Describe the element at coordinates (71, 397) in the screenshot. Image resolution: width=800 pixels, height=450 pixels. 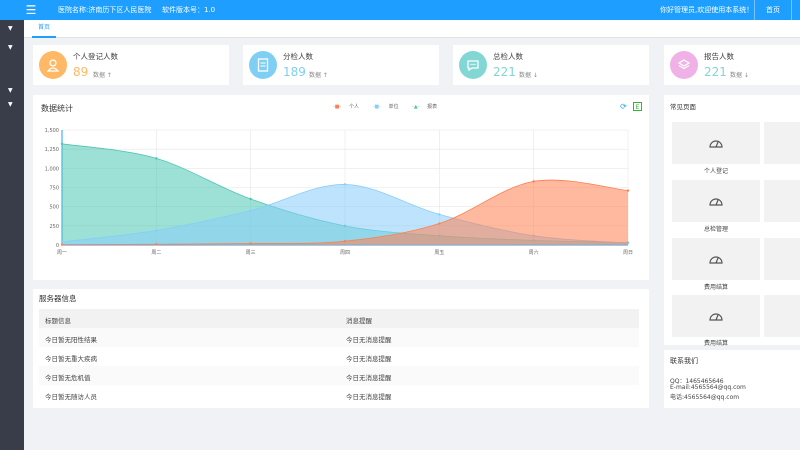
I see `table-cell: 今日暂无随访人员` at that location.